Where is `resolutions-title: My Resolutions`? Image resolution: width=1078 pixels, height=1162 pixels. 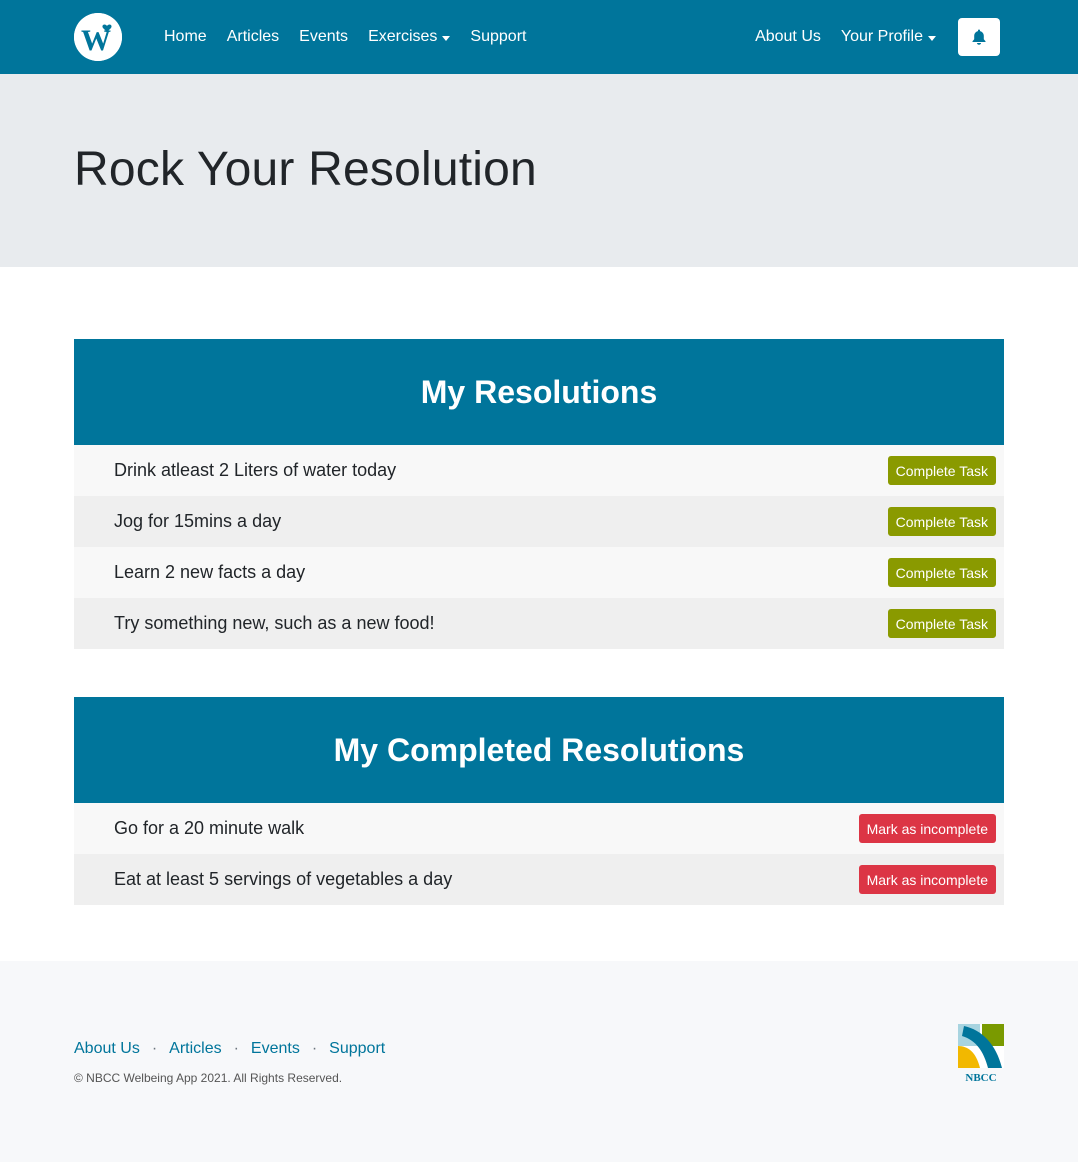 resolutions-title: My Resolutions is located at coordinates (539, 391).